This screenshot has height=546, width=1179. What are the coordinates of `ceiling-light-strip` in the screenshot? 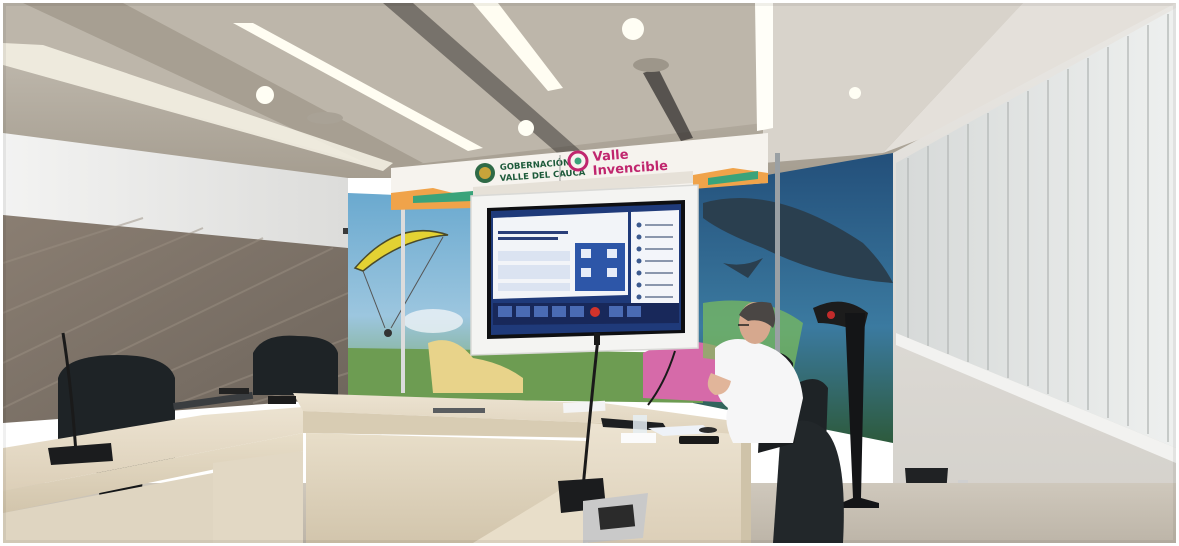 It's located at (764, 67).